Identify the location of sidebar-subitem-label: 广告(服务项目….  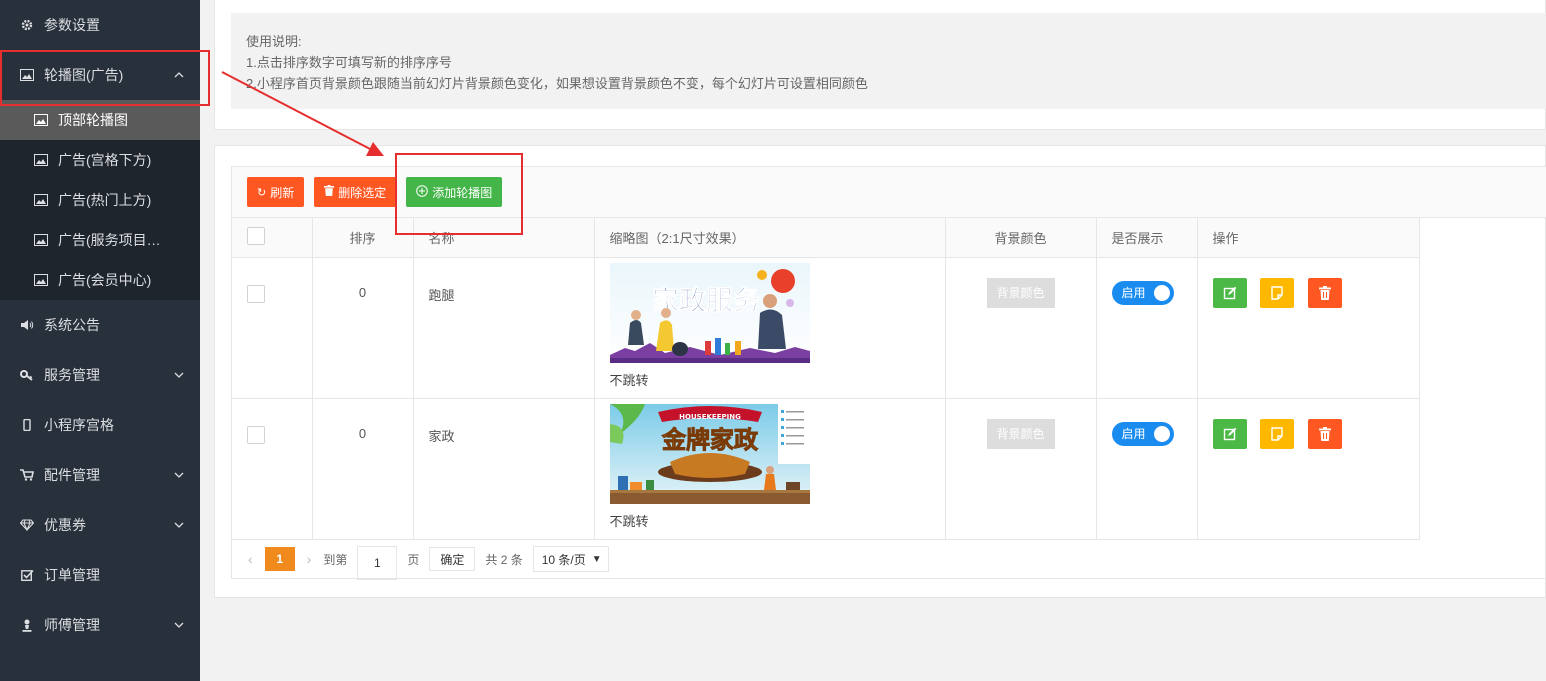
(109, 240).